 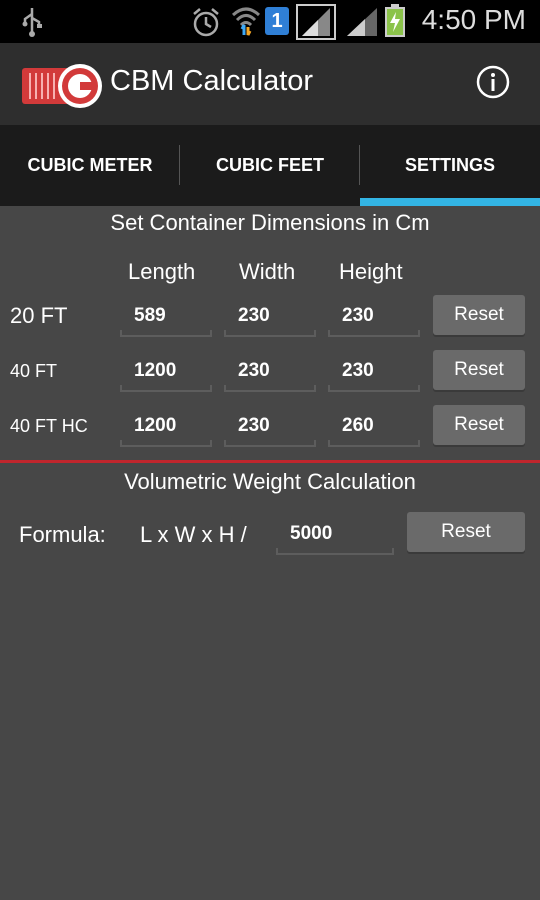 I want to click on status-bar: 1 4:50 PM, so click(x=270, y=21).